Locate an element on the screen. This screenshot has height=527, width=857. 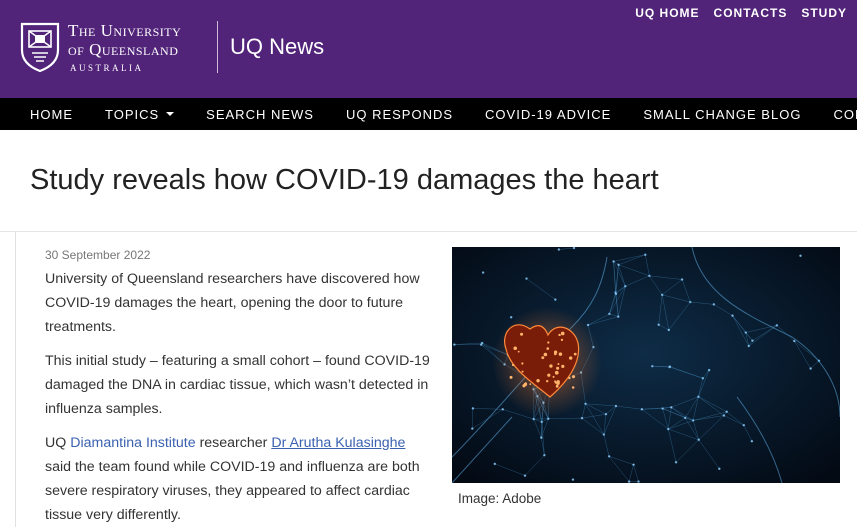
header-divider is located at coordinates (217, 47).